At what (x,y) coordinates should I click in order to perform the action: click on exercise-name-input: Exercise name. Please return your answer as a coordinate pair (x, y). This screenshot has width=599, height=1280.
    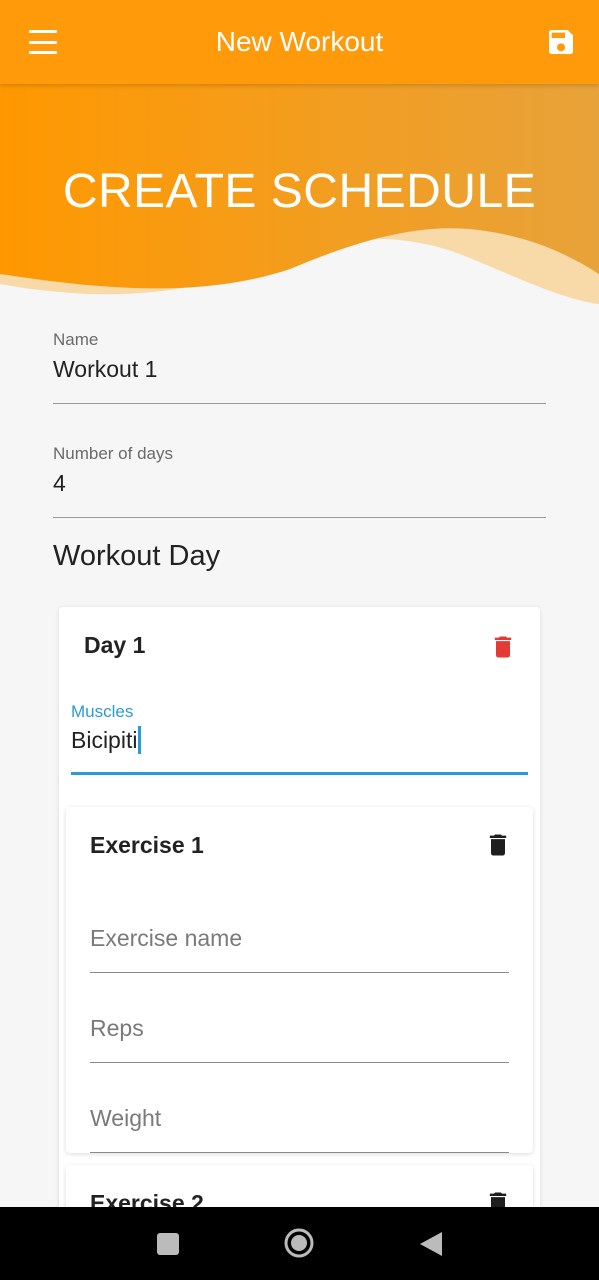
    Looking at the image, I should click on (299, 949).